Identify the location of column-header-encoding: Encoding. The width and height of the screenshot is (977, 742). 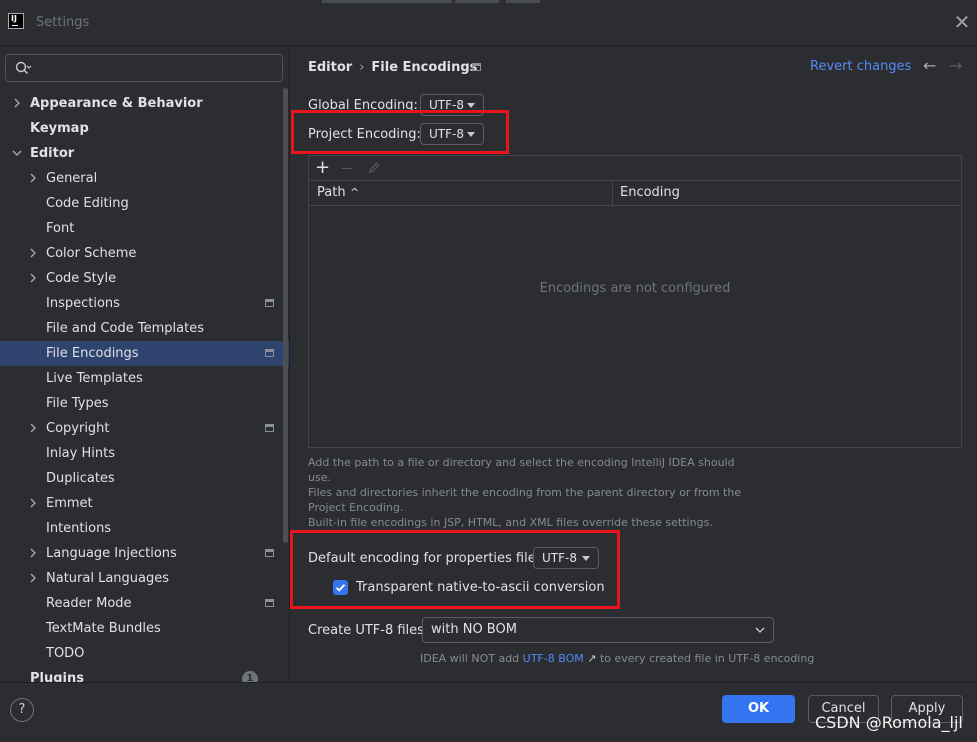
(650, 193).